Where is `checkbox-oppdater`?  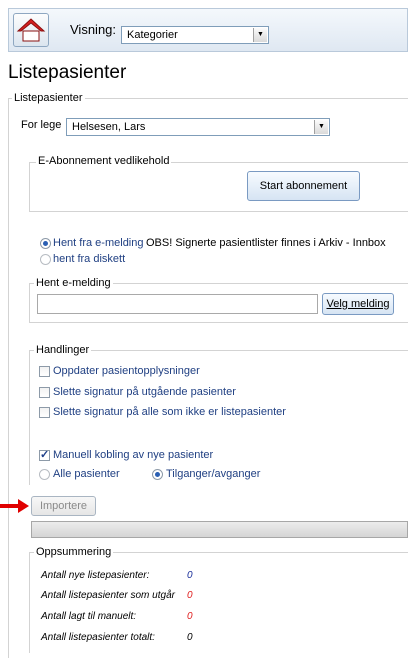
checkbox-oppdater is located at coordinates (44, 371).